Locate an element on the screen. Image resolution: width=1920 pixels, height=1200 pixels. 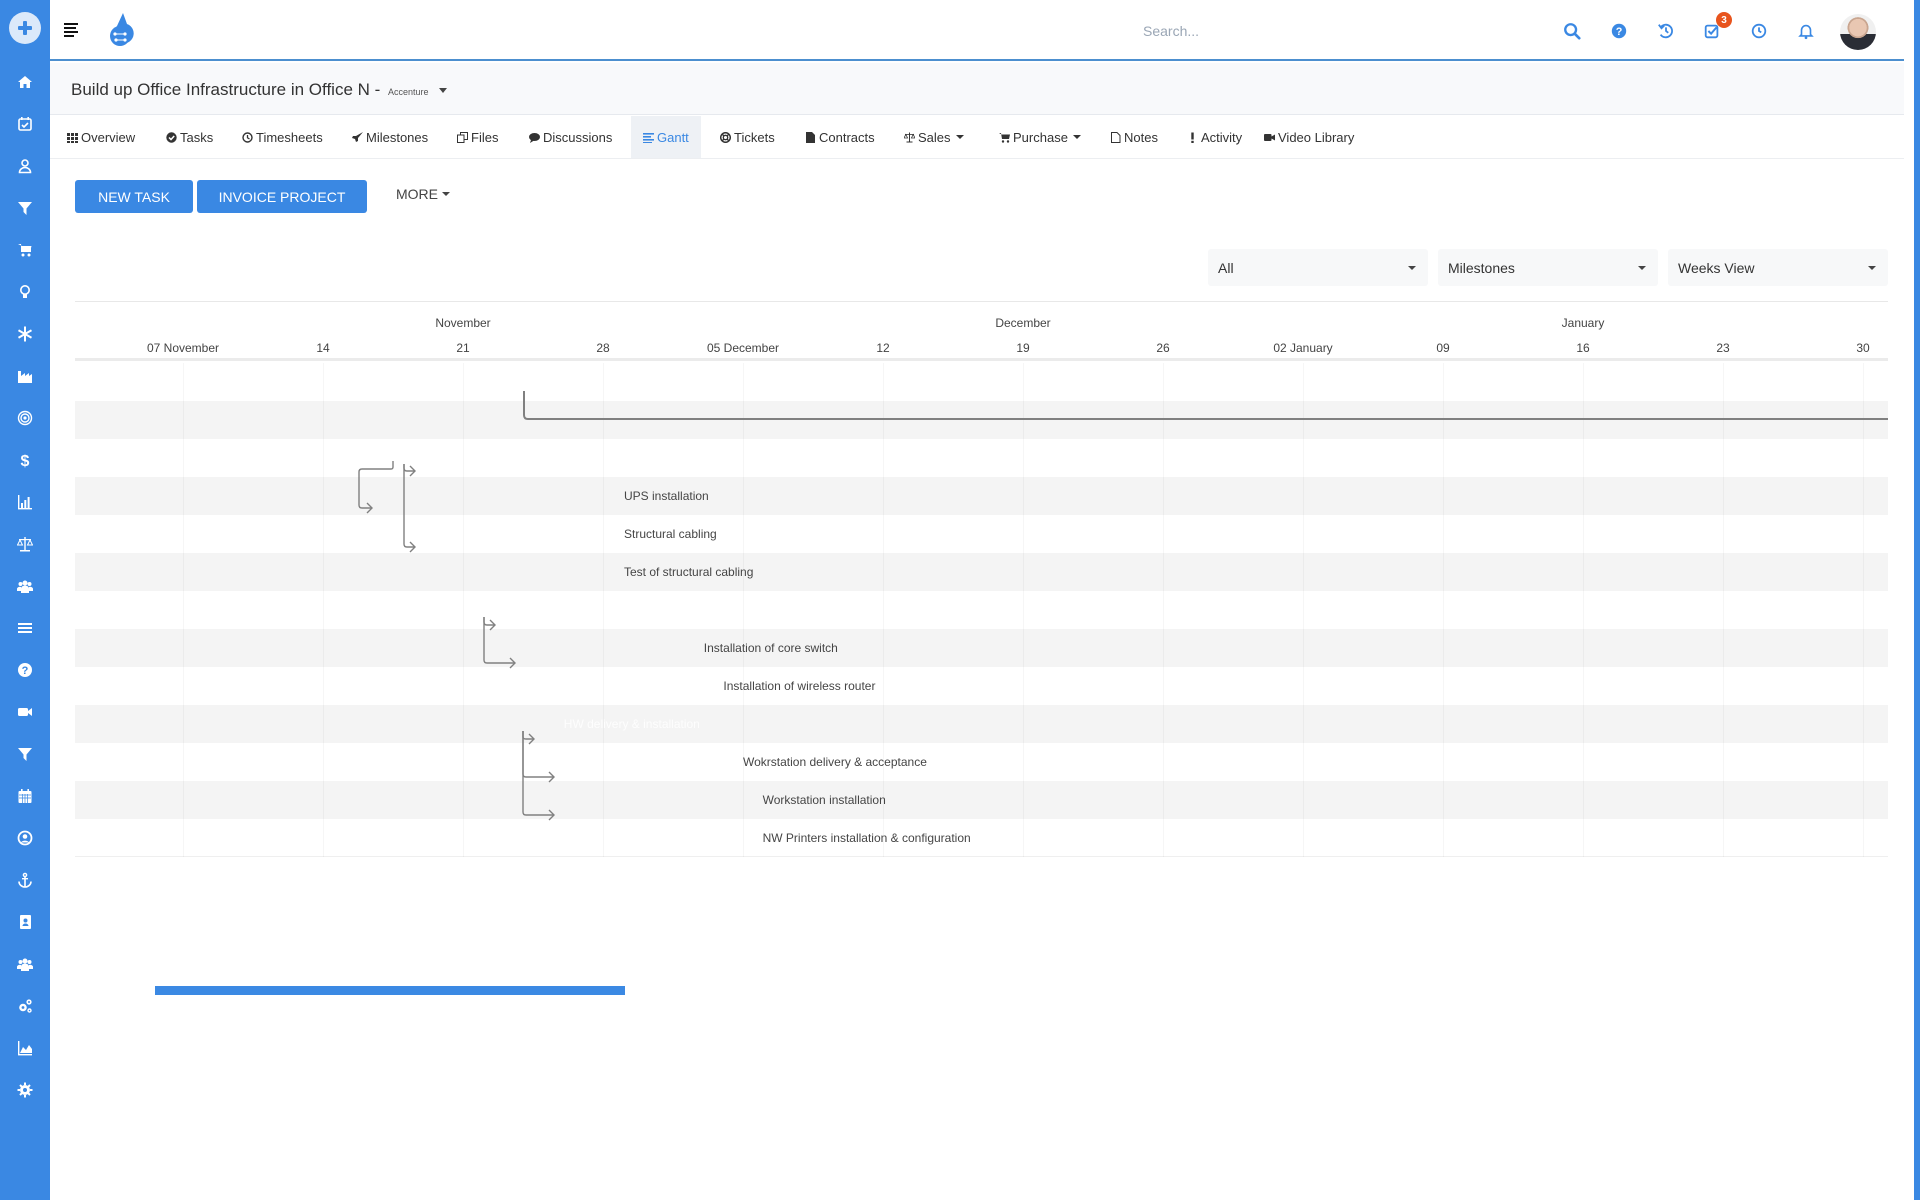
tab-purchase: Purchase is located at coordinates (1040, 137).